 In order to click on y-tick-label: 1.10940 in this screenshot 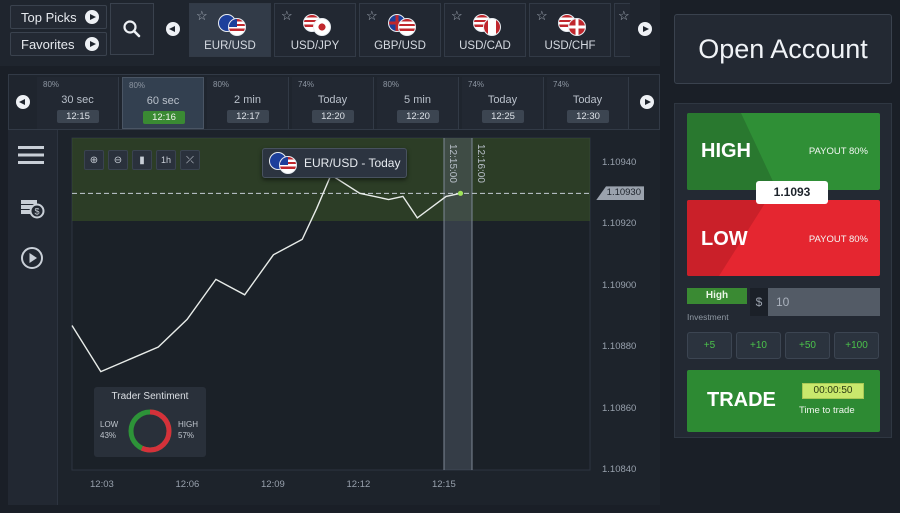, I will do `click(619, 162)`.